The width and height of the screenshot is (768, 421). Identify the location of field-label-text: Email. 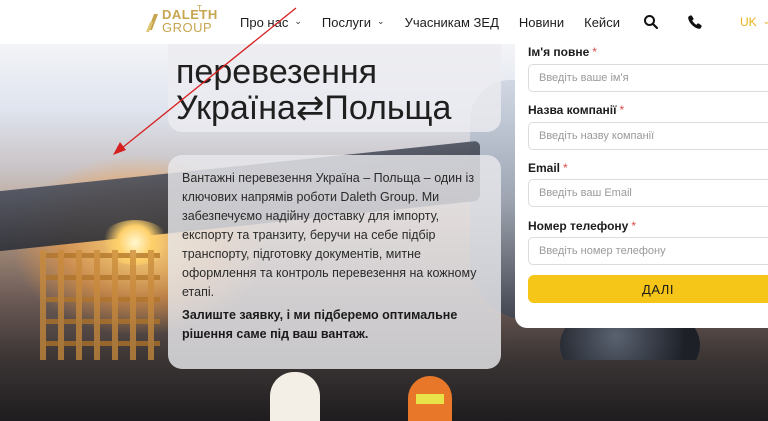
(544, 168).